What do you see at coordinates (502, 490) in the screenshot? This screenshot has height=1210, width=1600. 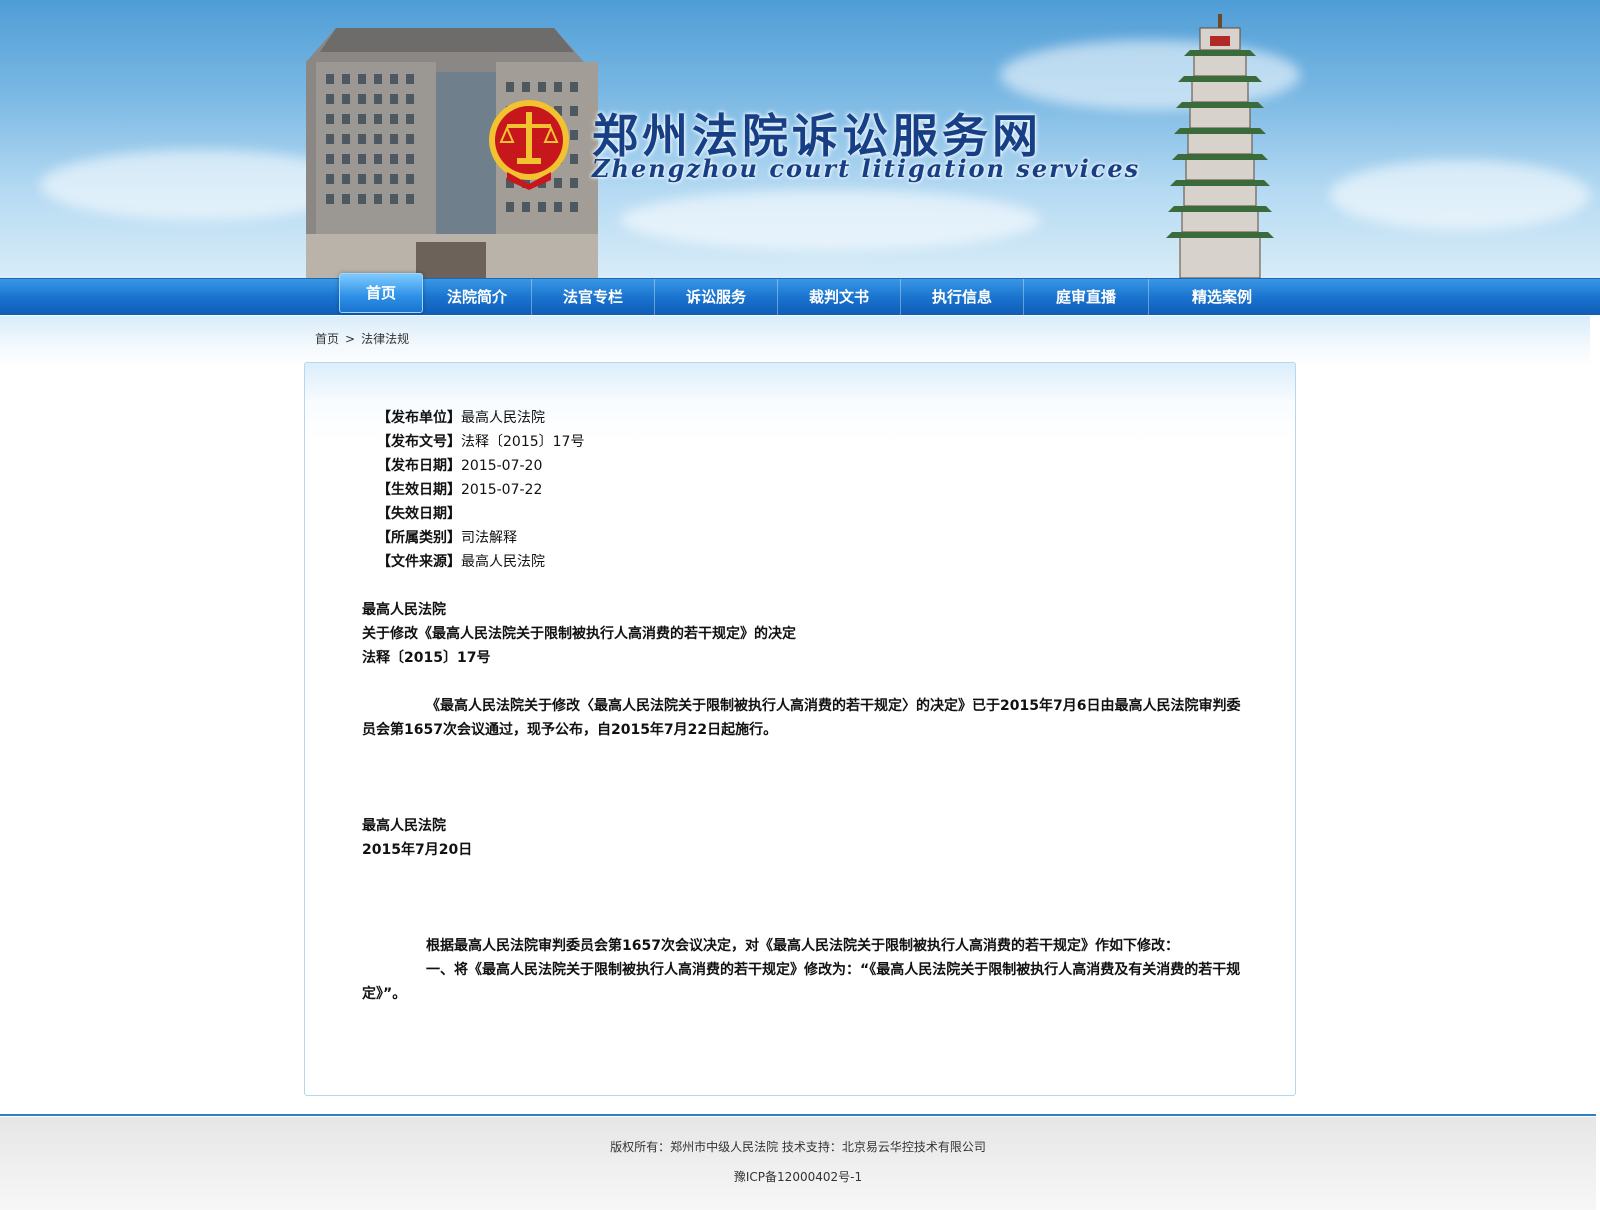 I see `meta-value: 2015-07-22` at bounding box center [502, 490].